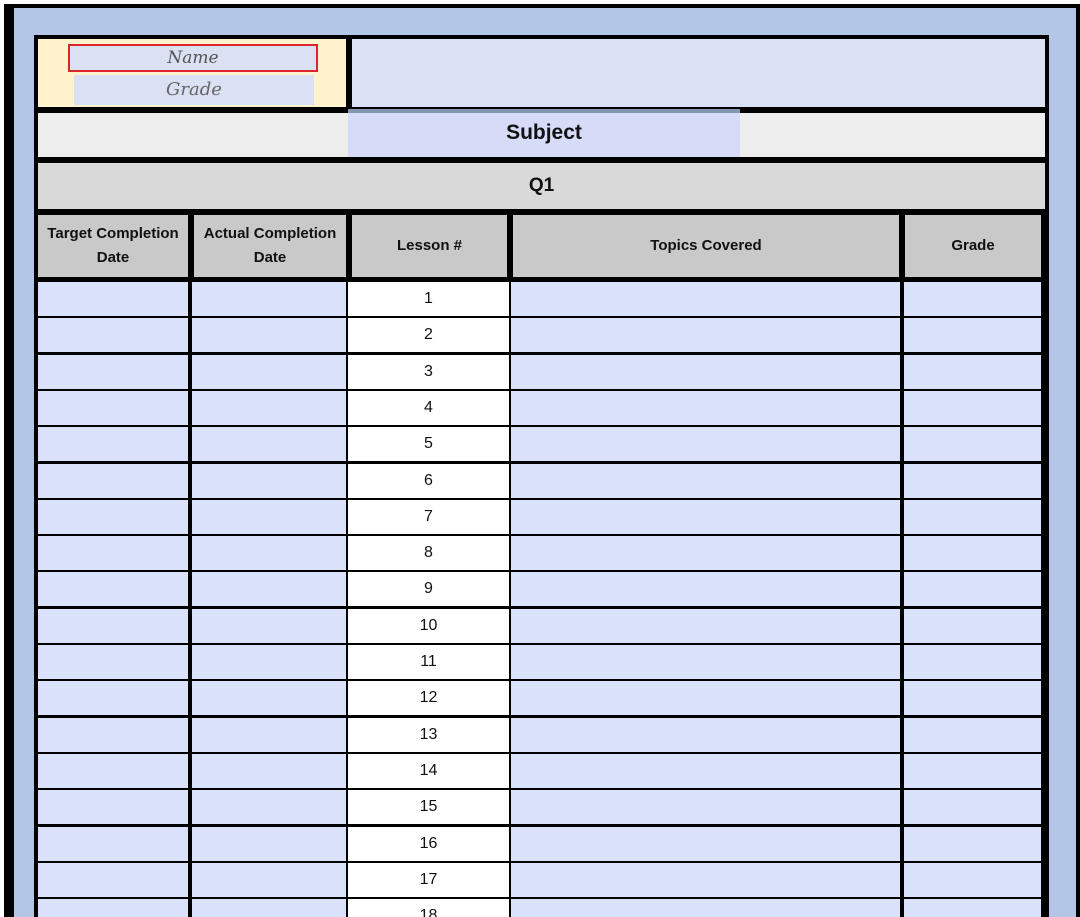 The height and width of the screenshot is (917, 1080). What do you see at coordinates (428, 408) in the screenshot?
I see `lesson-number-cell: 4` at bounding box center [428, 408].